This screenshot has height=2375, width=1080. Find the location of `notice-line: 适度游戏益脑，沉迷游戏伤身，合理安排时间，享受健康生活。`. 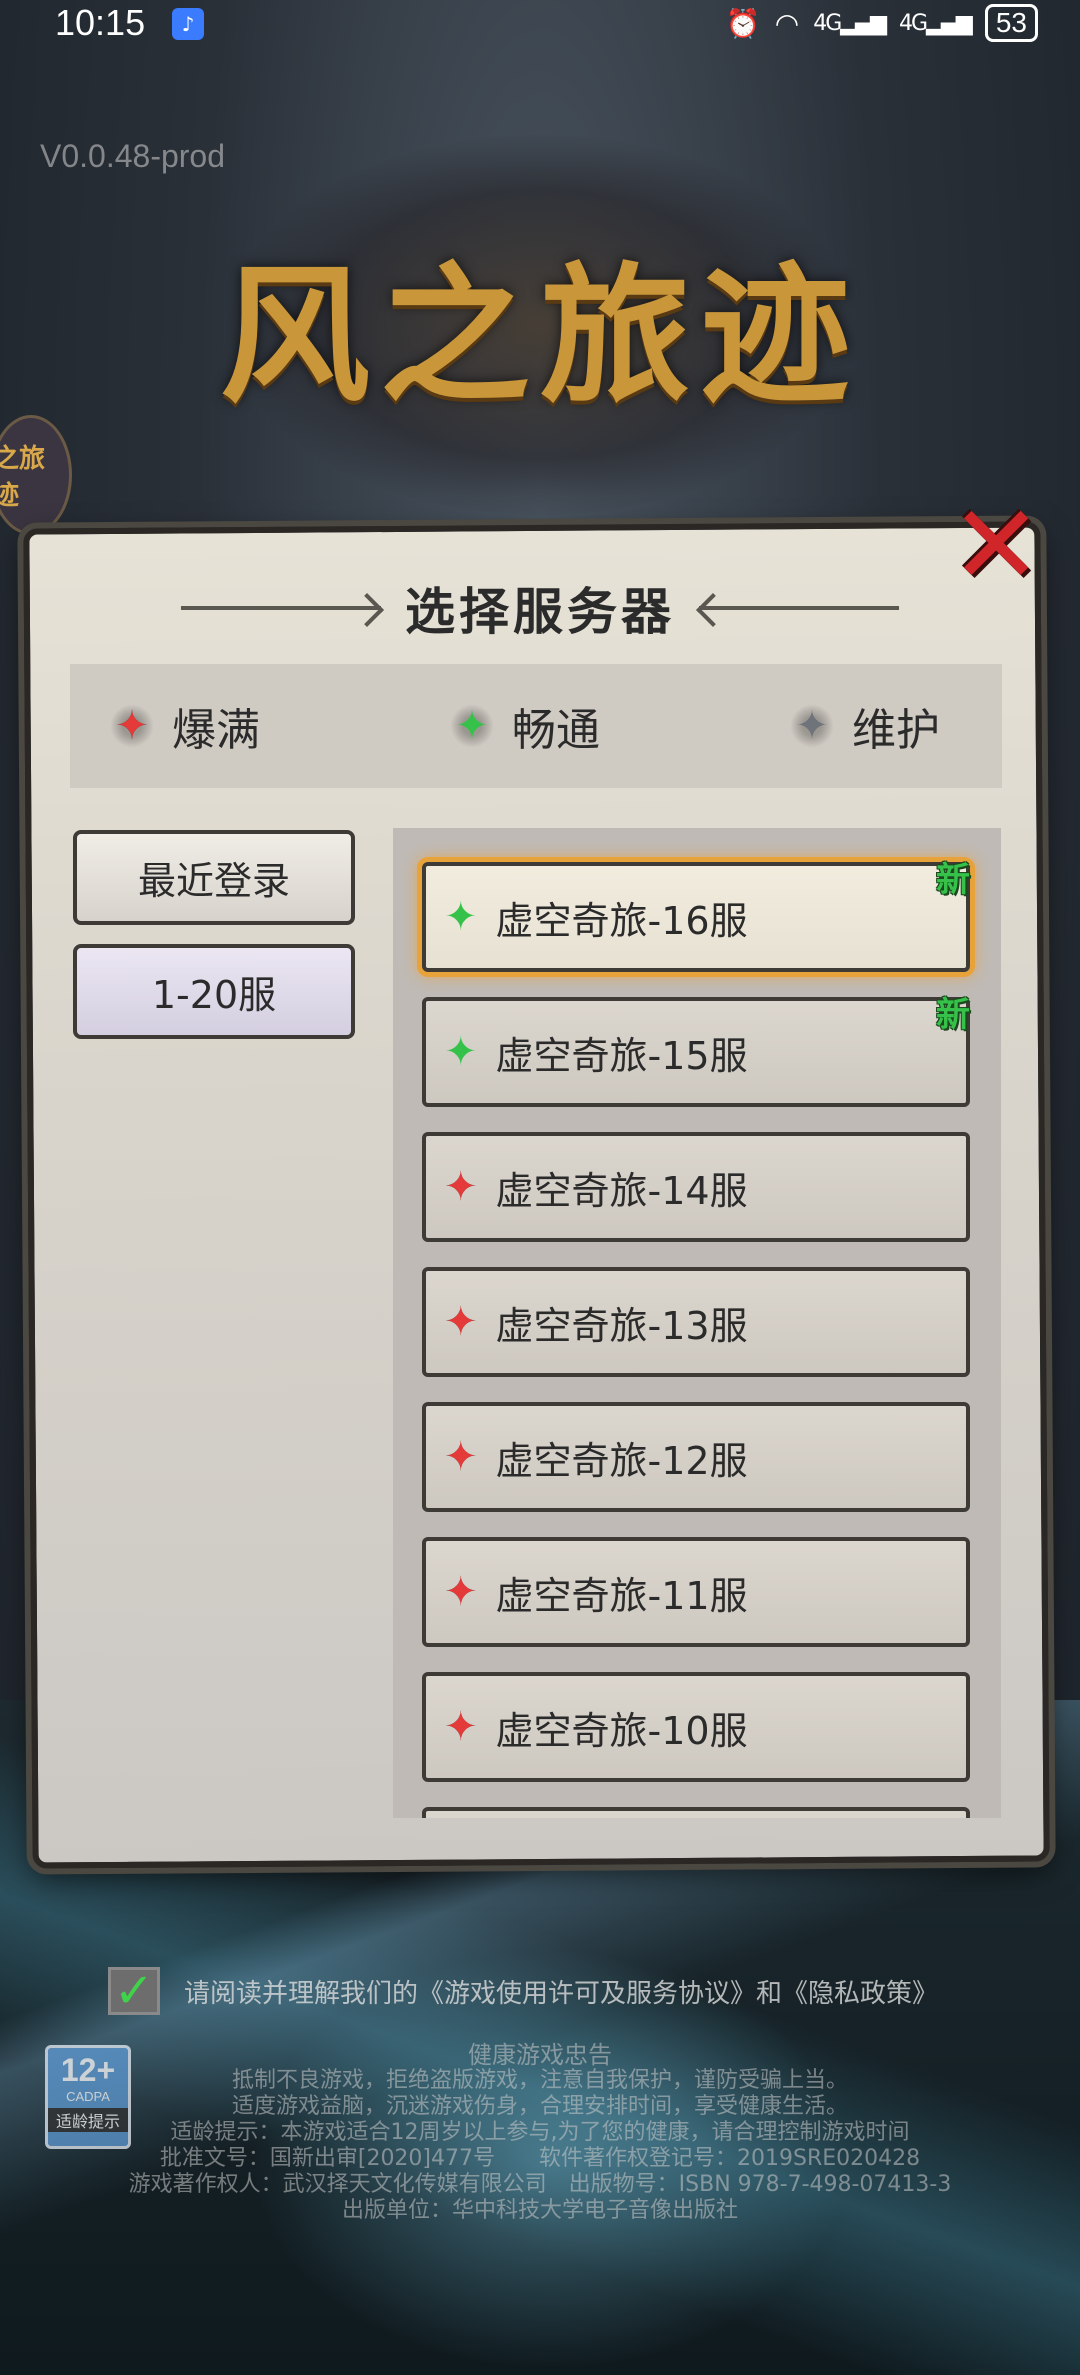

notice-line: 适度游戏益脑，沉迷游戏伤身，合理安排时间，享受健康生活。 is located at coordinates (539, 2106).